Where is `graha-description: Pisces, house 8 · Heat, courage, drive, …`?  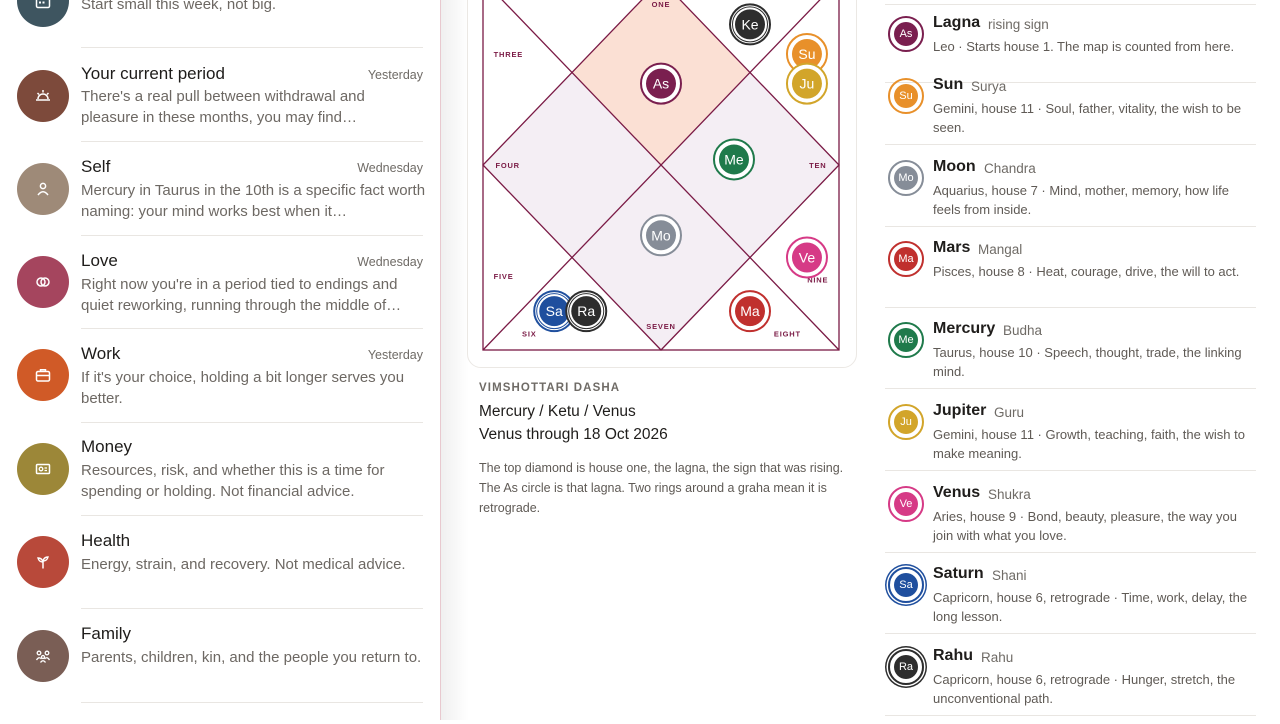
graha-description: Pisces, house 8 · Heat, courage, drive, … is located at coordinates (1086, 271).